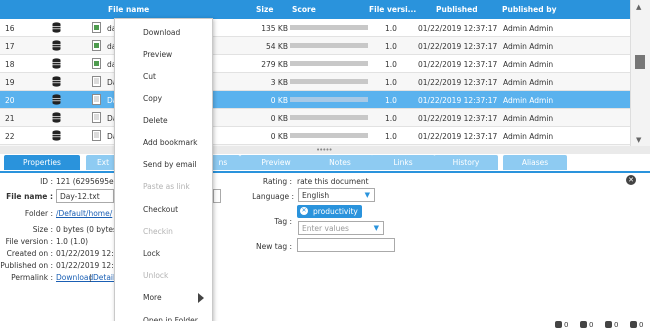 Image resolution: width=650 pixels, height=330 pixels. What do you see at coordinates (529, 9) in the screenshot?
I see `col-published-by: Published by` at bounding box center [529, 9].